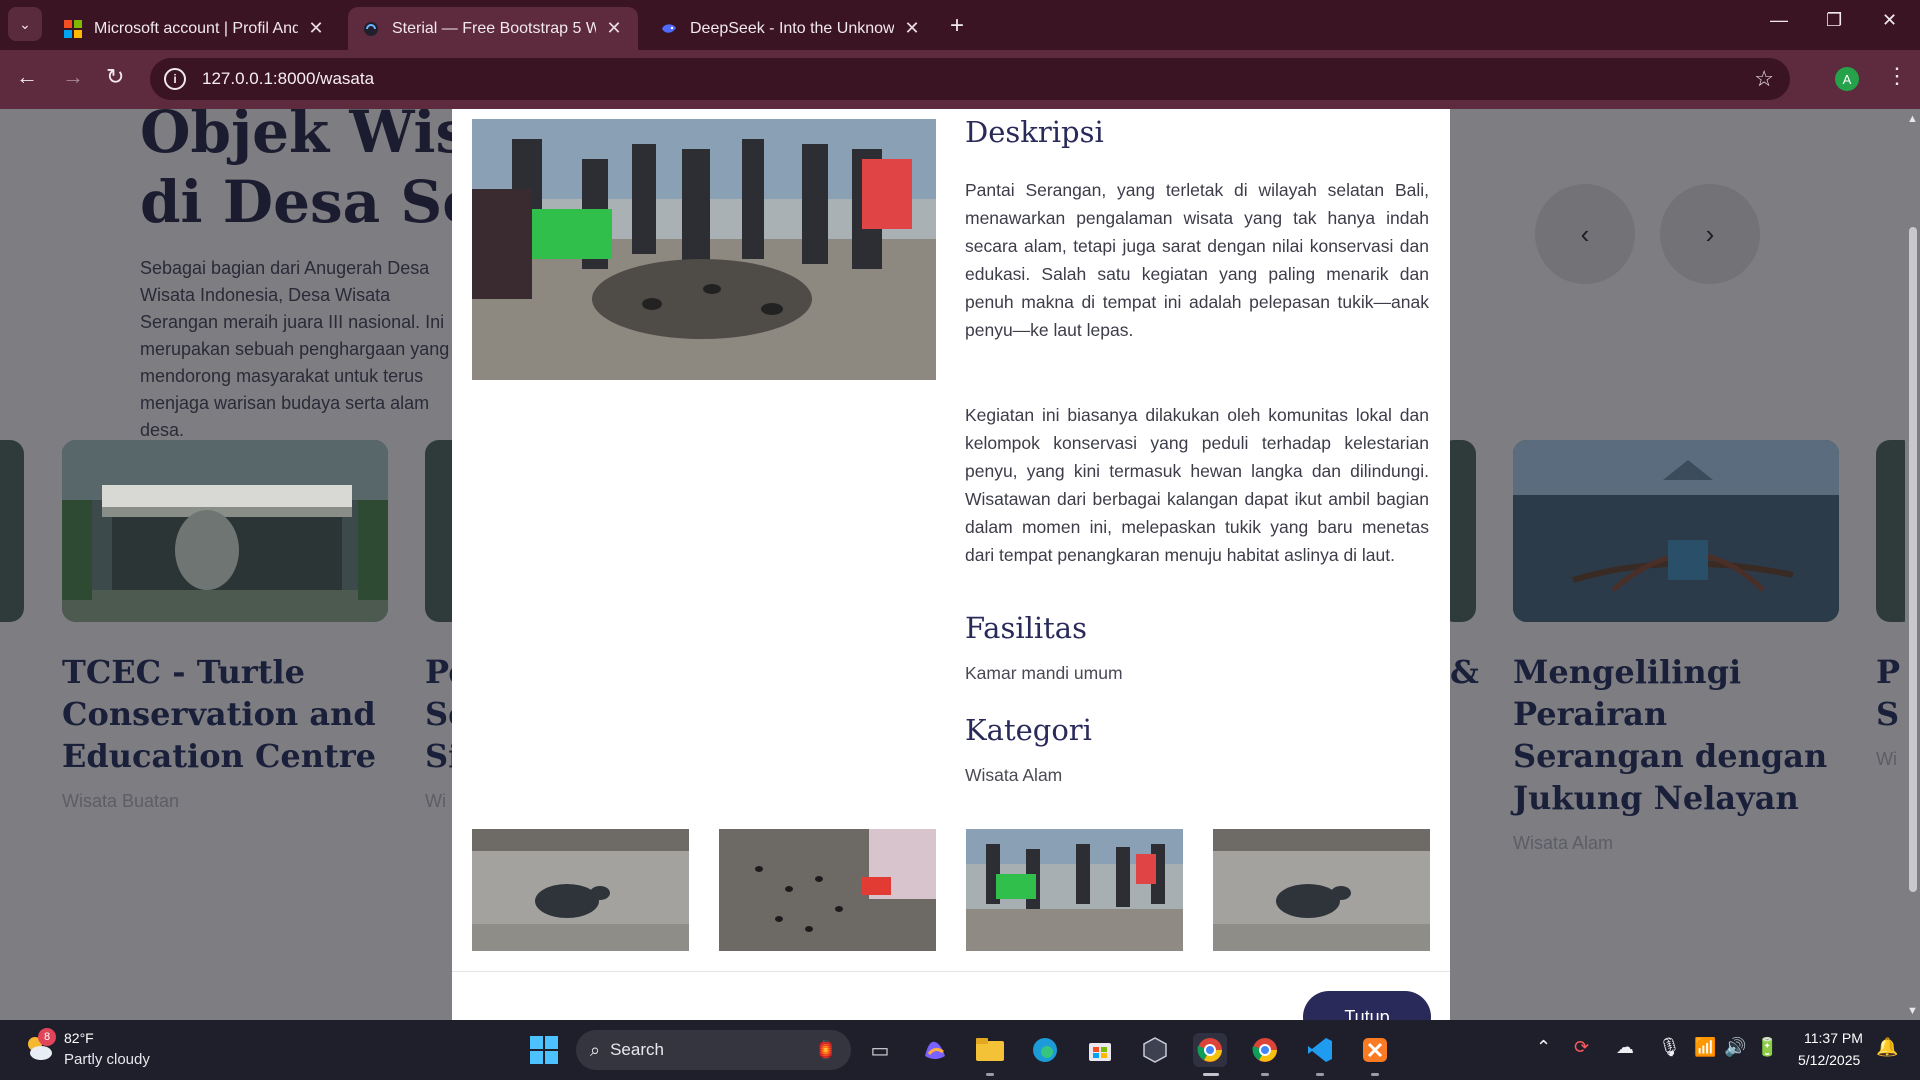 The height and width of the screenshot is (1080, 1920). I want to click on tab-search-button: ⌄, so click(25, 24).